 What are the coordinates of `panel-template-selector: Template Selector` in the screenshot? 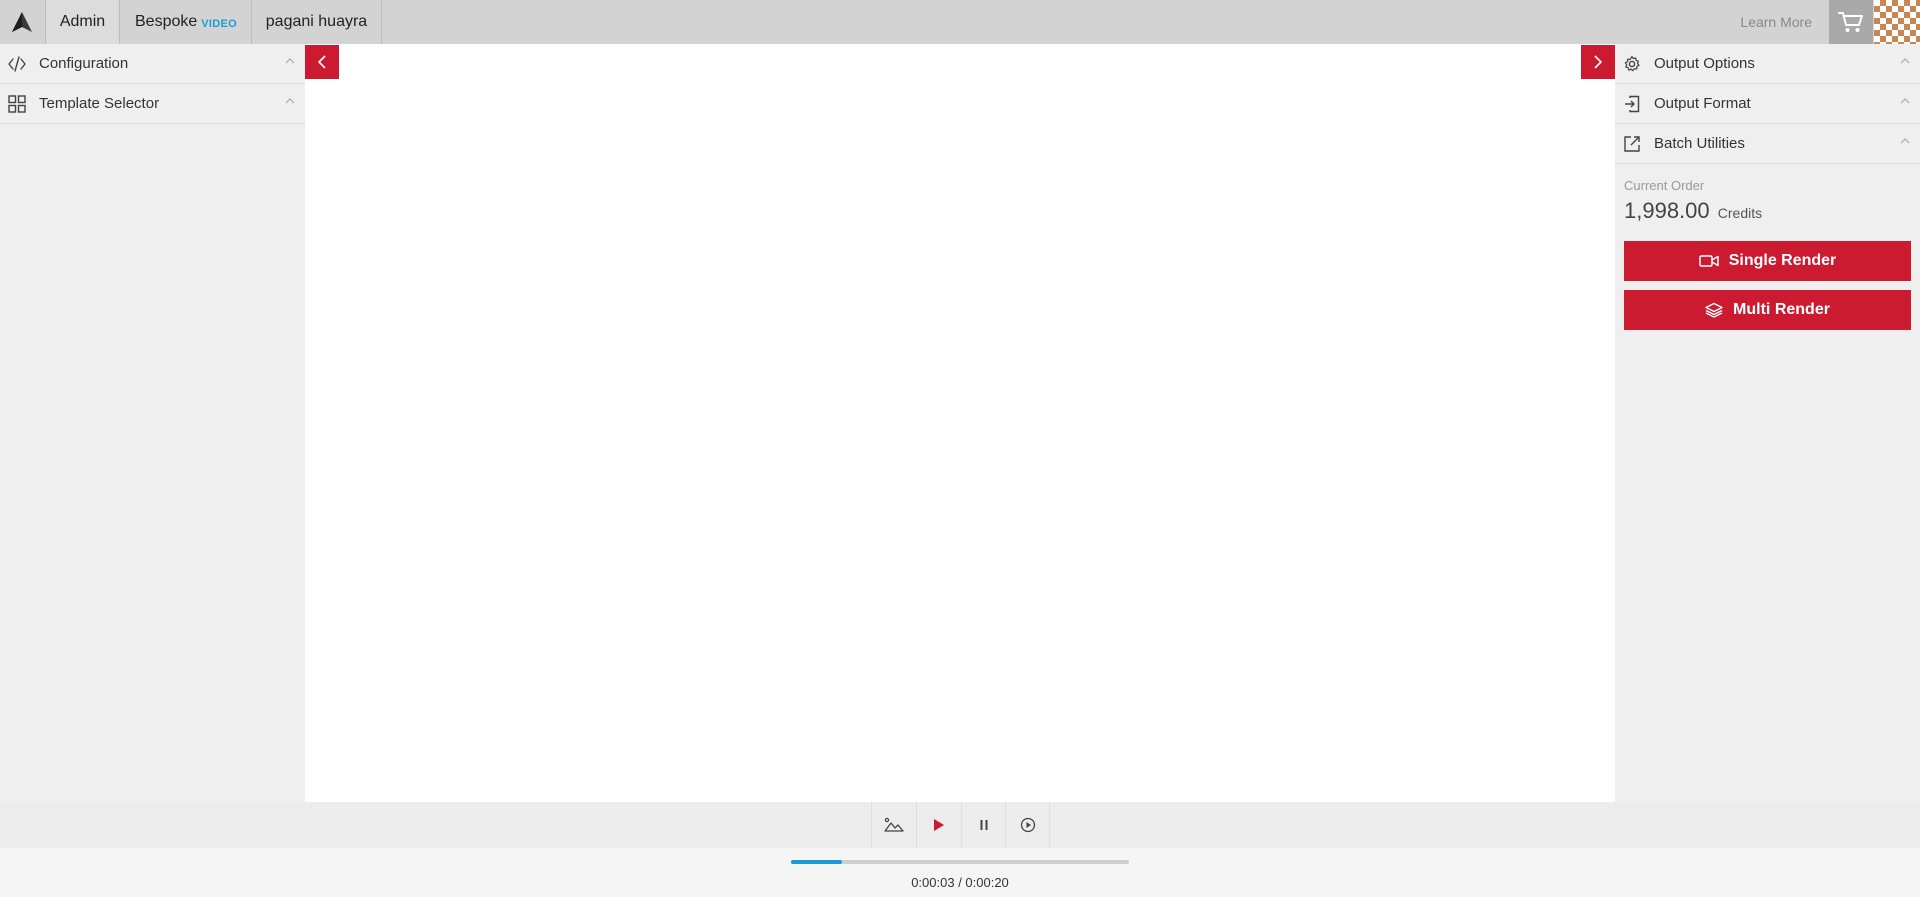 It's located at (152, 104).